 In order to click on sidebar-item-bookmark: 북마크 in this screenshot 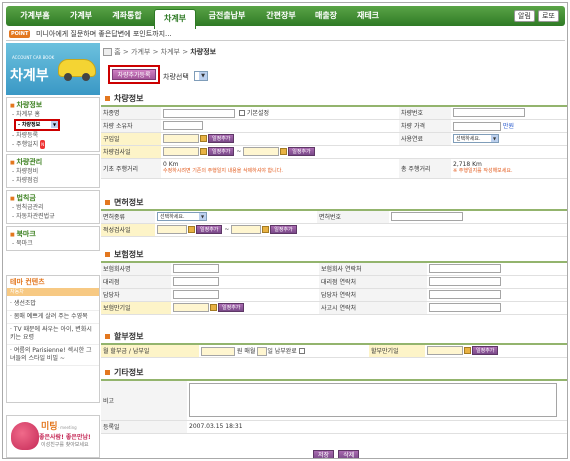, I will do `click(53, 243)`.